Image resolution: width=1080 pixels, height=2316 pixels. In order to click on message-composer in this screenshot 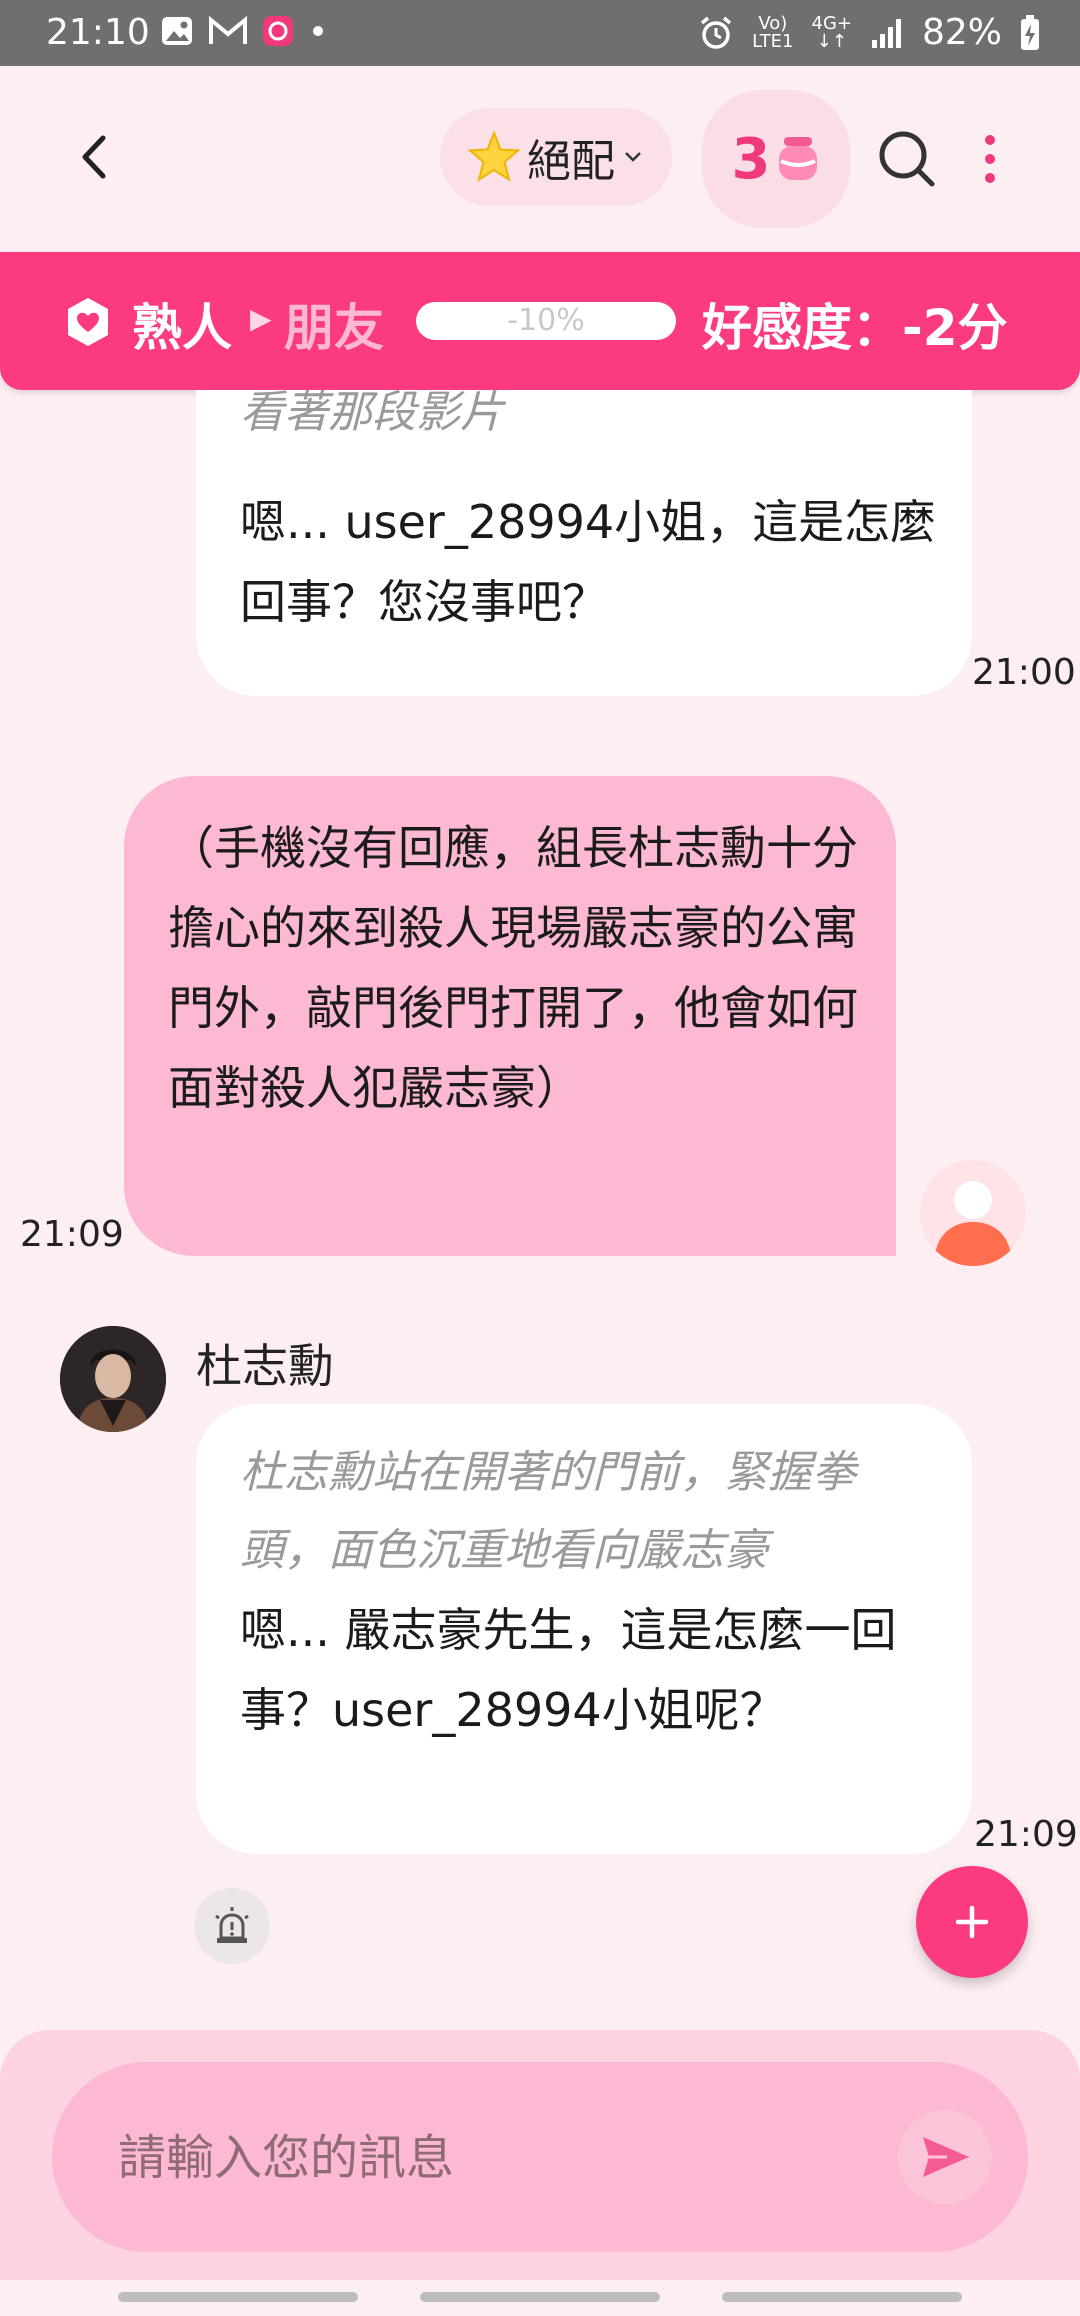, I will do `click(540, 2155)`.